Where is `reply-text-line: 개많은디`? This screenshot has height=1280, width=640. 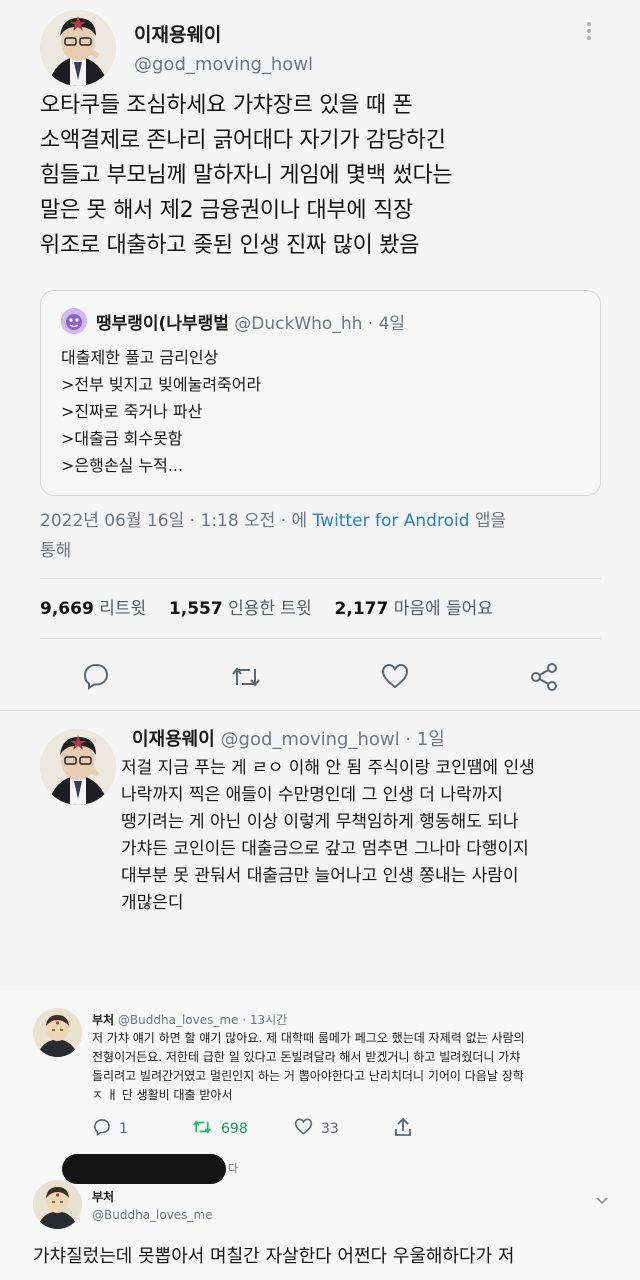
reply-text-line: 개많은디 is located at coordinates (152, 903).